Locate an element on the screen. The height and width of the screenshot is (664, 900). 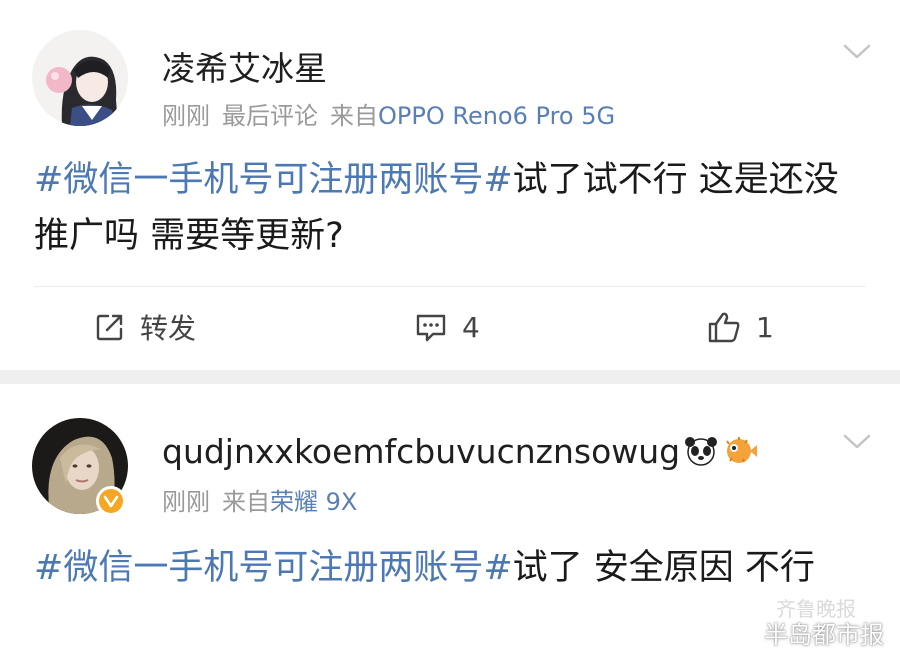
repost-button: 转发 is located at coordinates (145, 327).